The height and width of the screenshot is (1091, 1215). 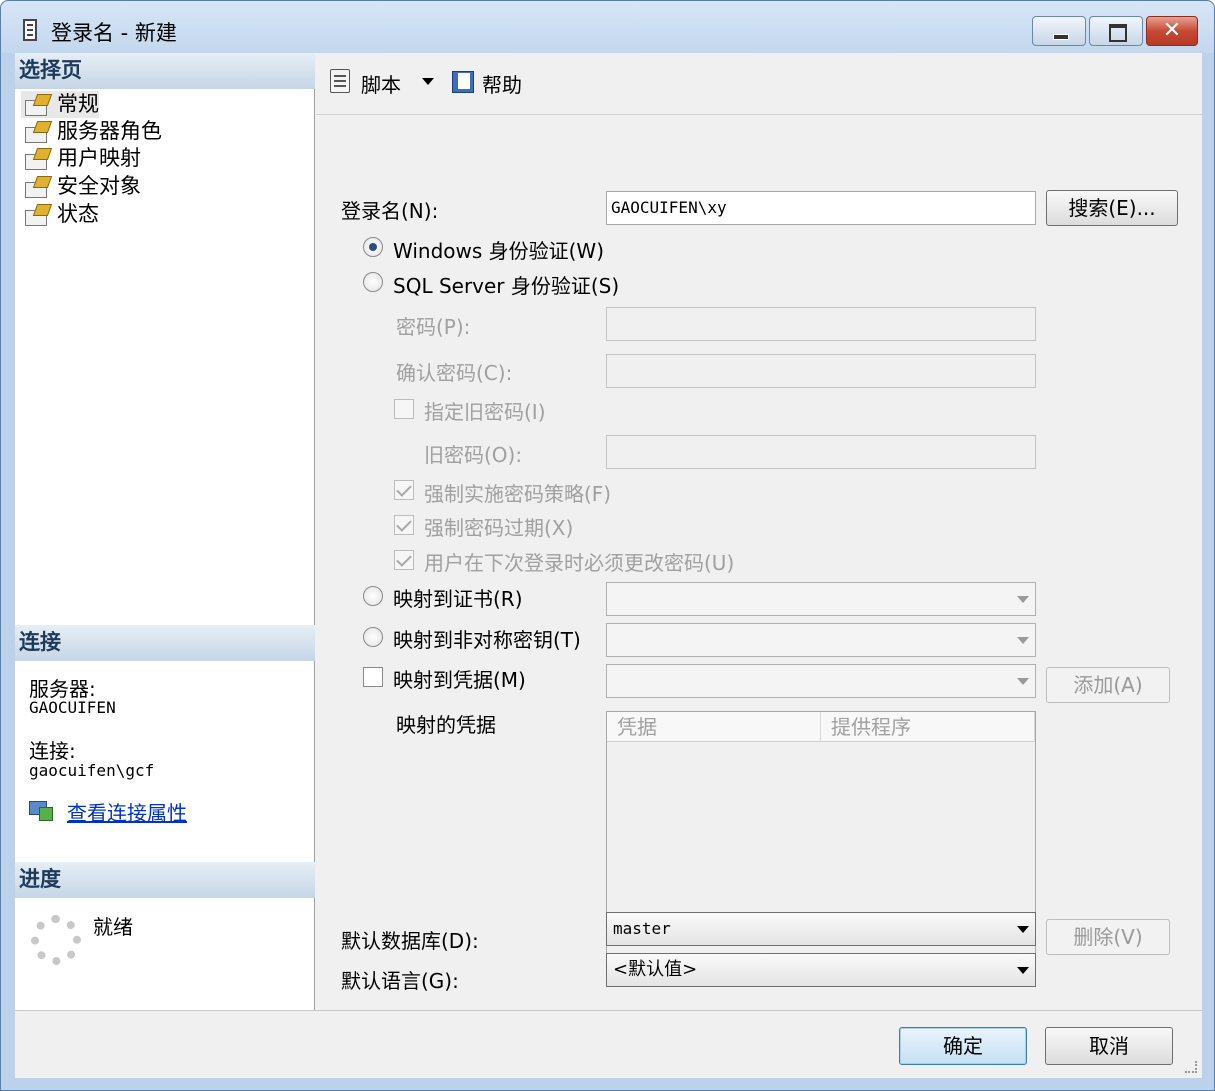 I want to click on windows-auth-label: Windows 身份验证(W), so click(x=499, y=251).